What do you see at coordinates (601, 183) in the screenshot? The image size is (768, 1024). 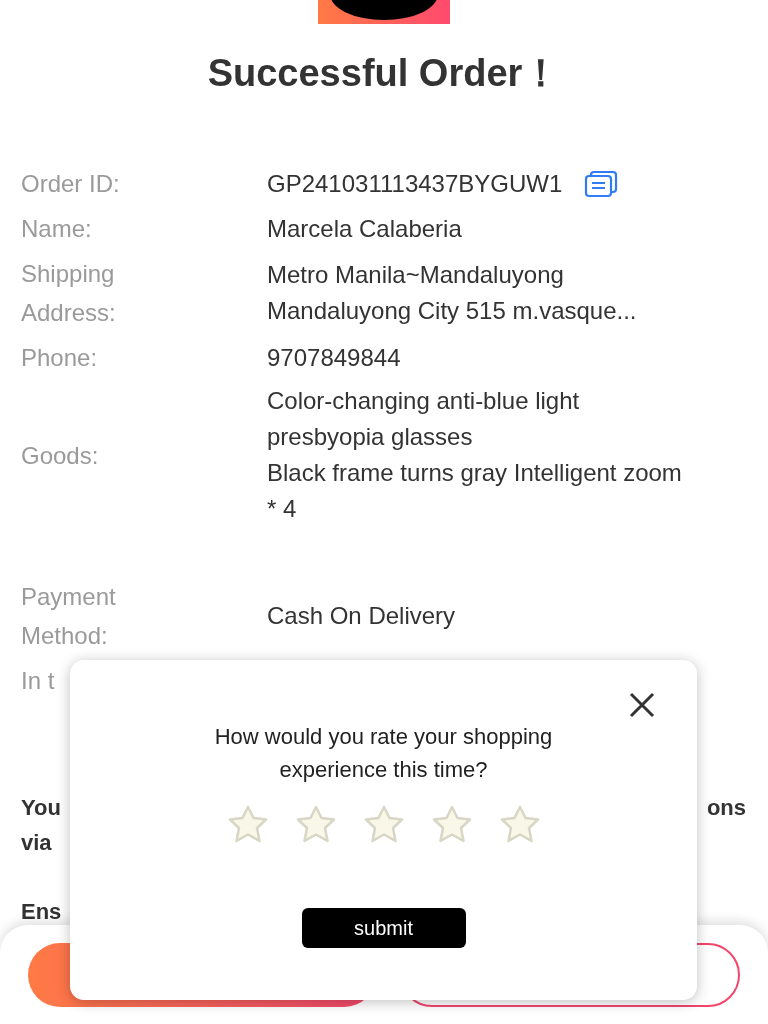 I see `copy-icon` at bounding box center [601, 183].